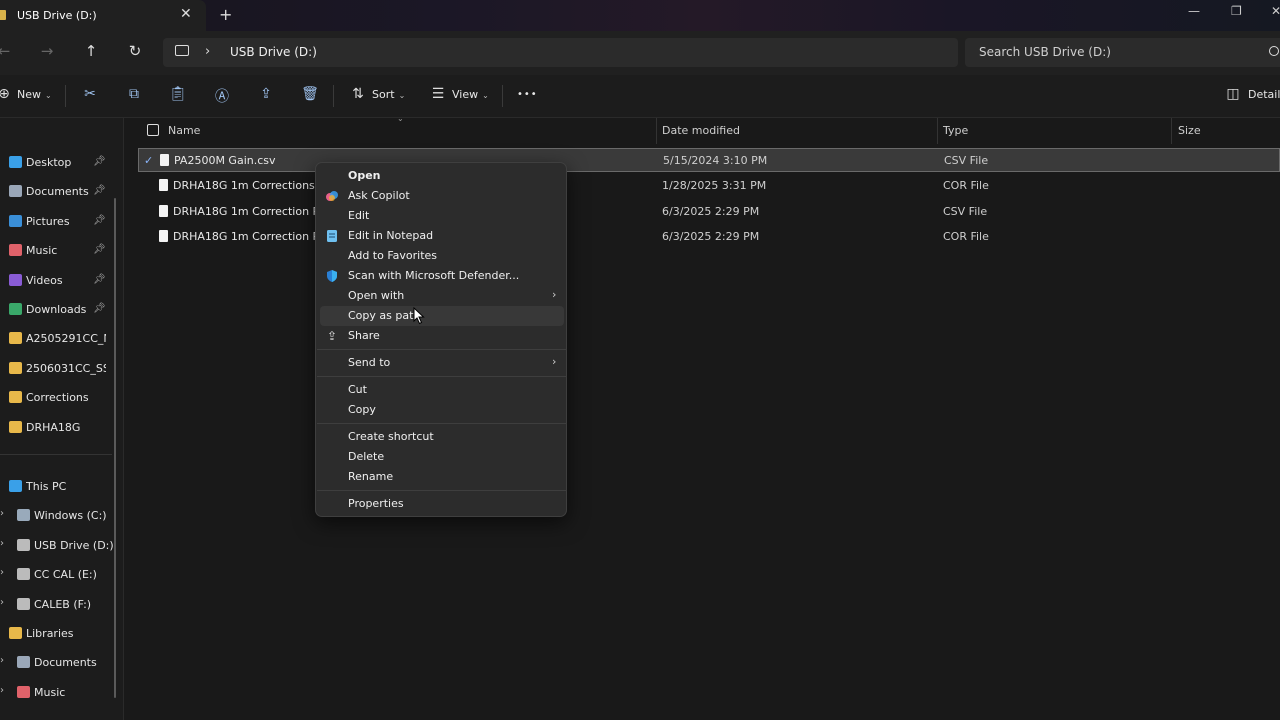  I want to click on sidebar-item: Desktop 📌︎, so click(56, 162).